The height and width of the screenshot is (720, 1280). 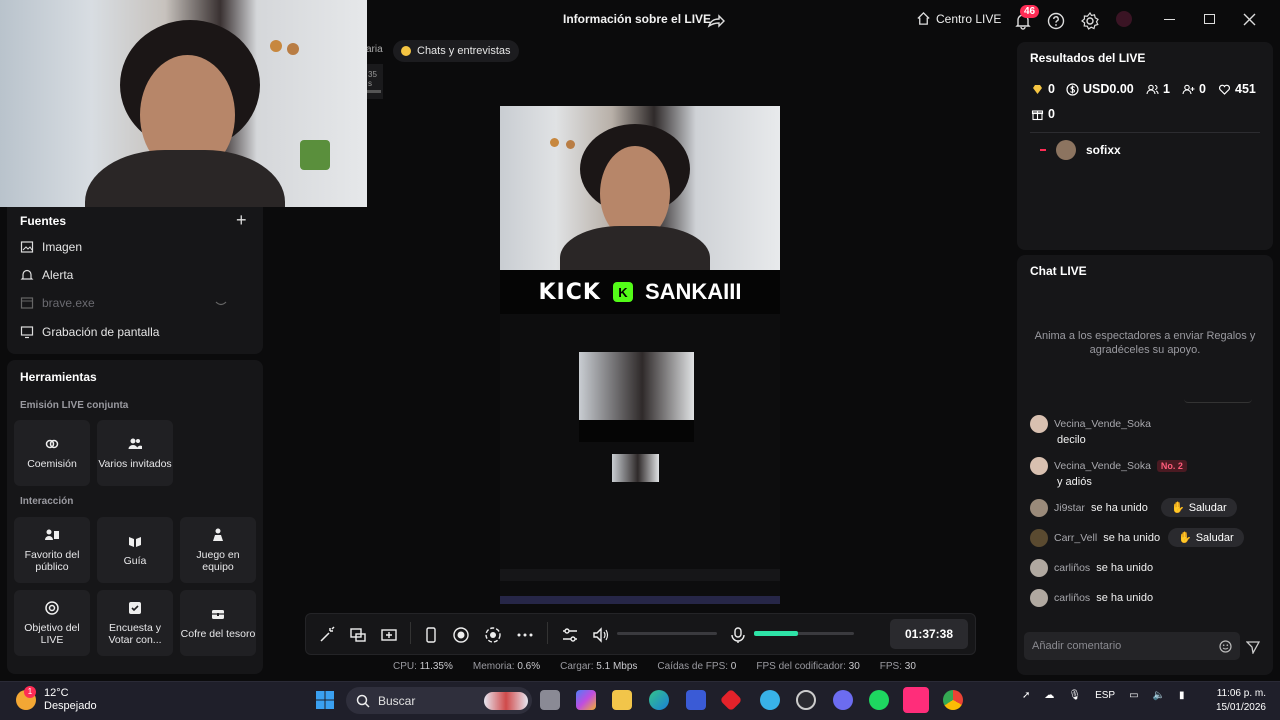 I want to click on network-icon: ▭, so click(x=1133, y=695).